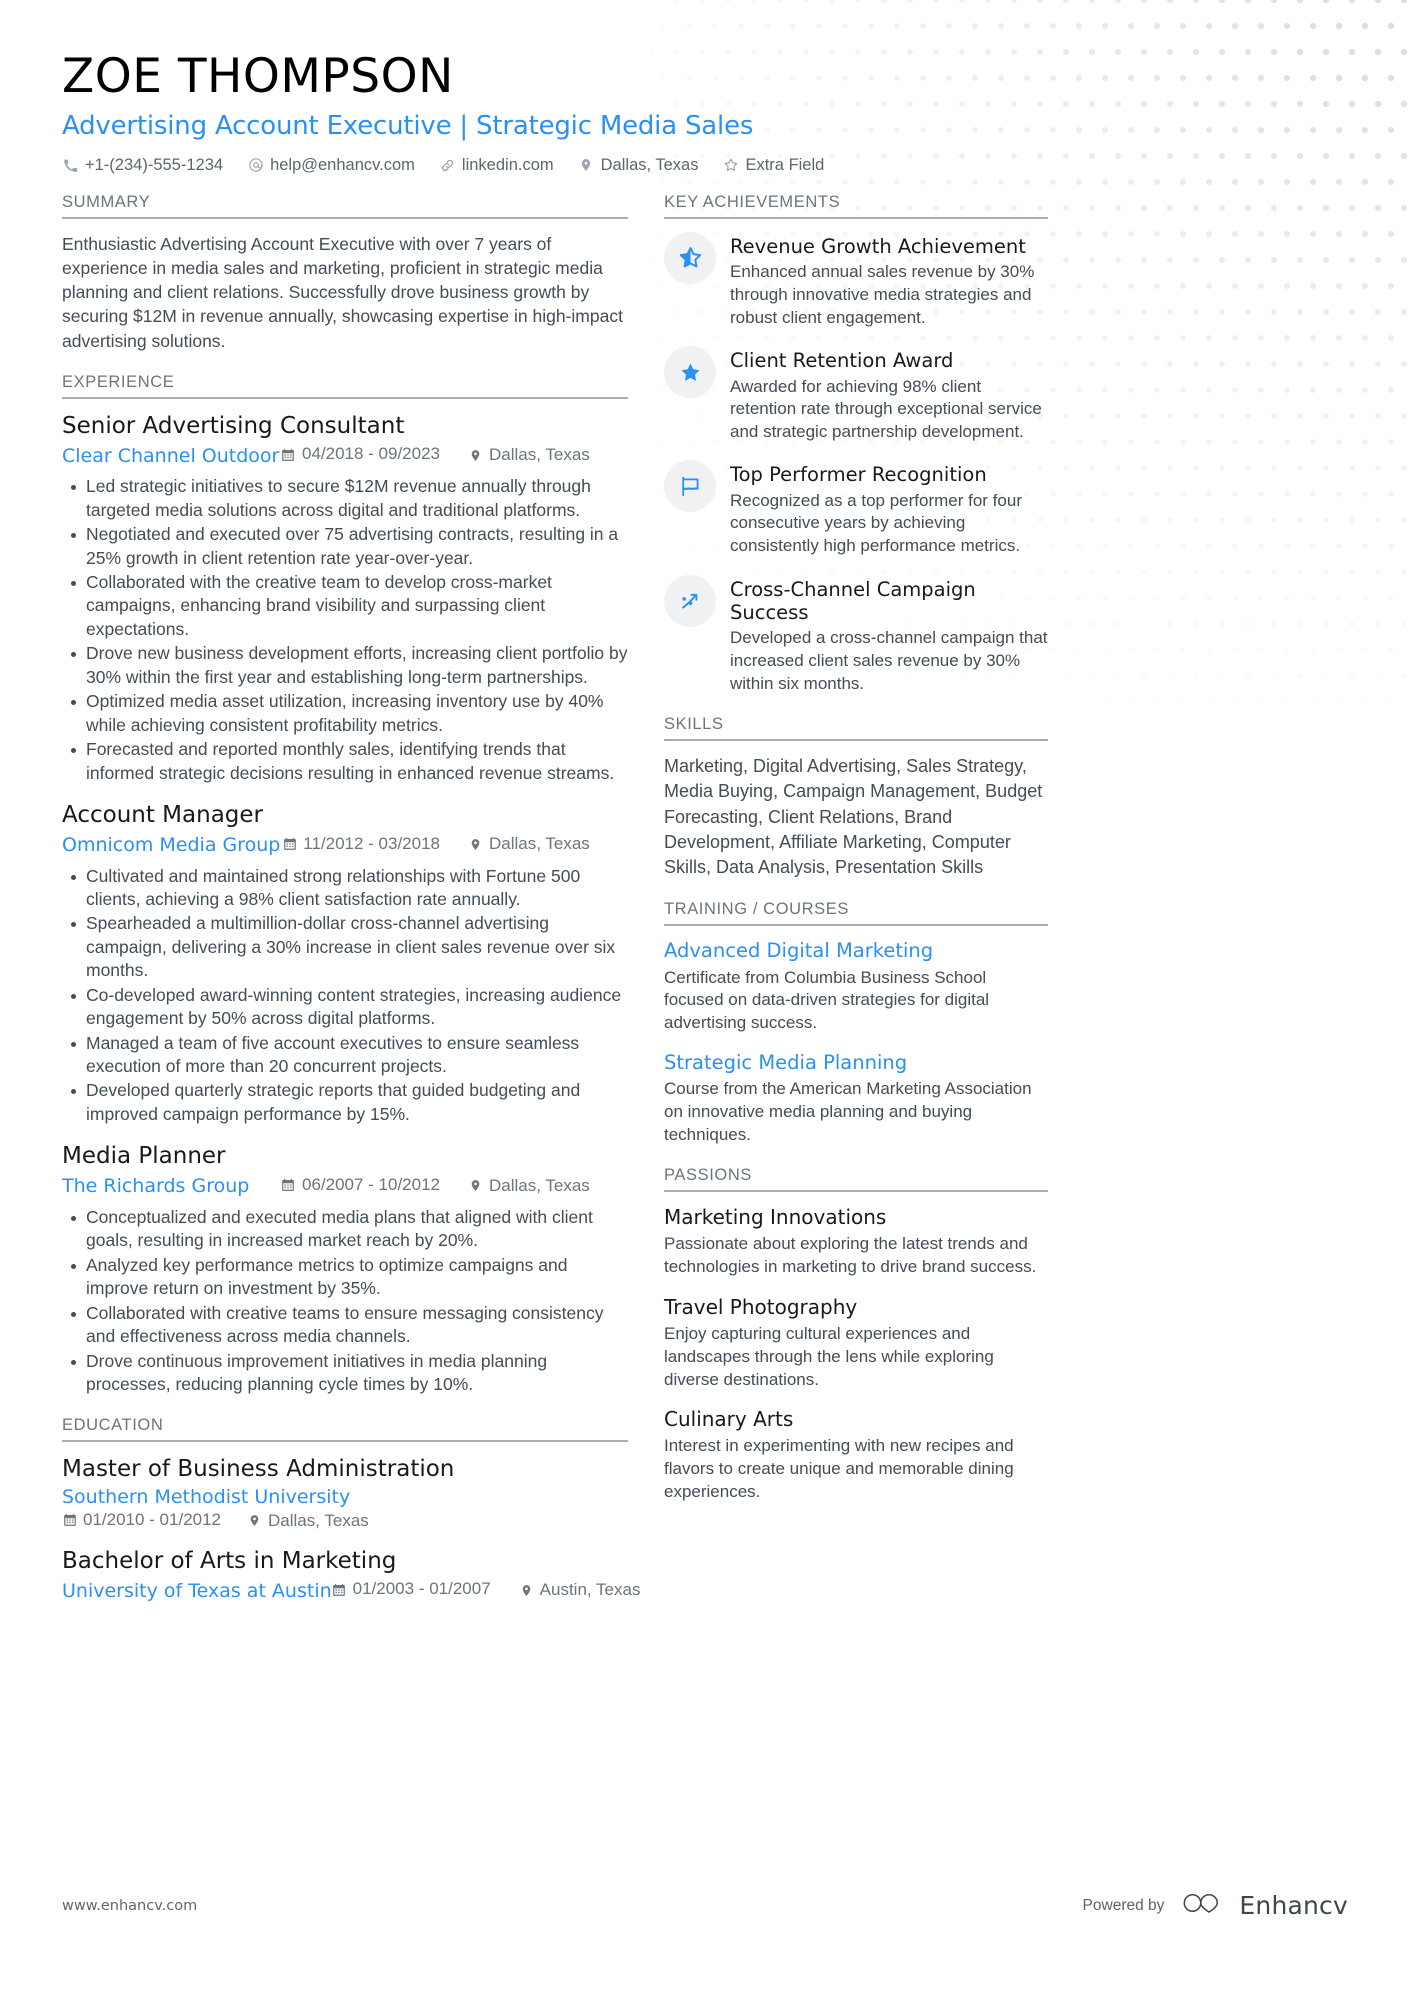 This screenshot has height=1995, width=1410. What do you see at coordinates (690, 372) in the screenshot?
I see `star-filled-icon` at bounding box center [690, 372].